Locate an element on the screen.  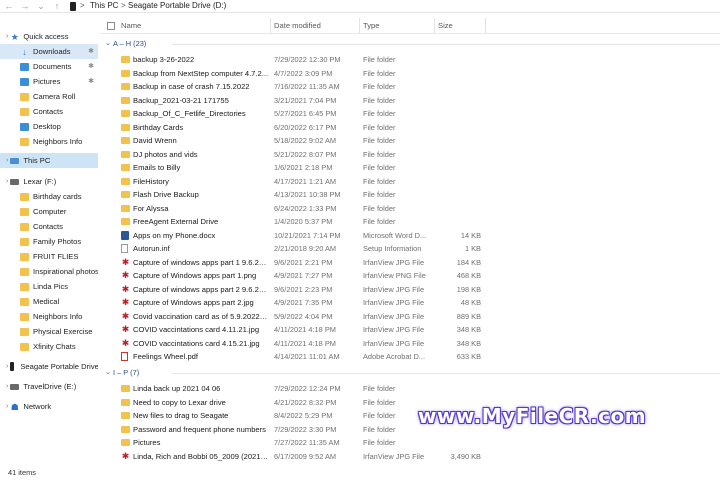
sidebar-item-seagate: › Seagate Portable Drive is located at coordinates (49, 366).